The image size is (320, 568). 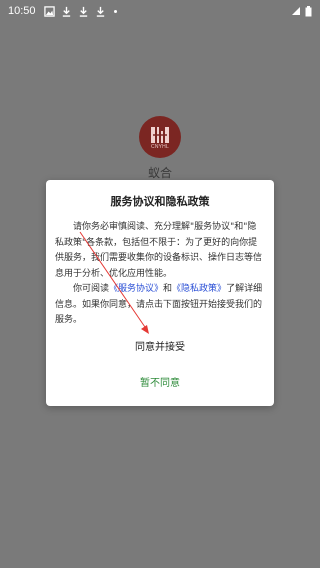 I want to click on app-logo: CNYHL, so click(x=160, y=137).